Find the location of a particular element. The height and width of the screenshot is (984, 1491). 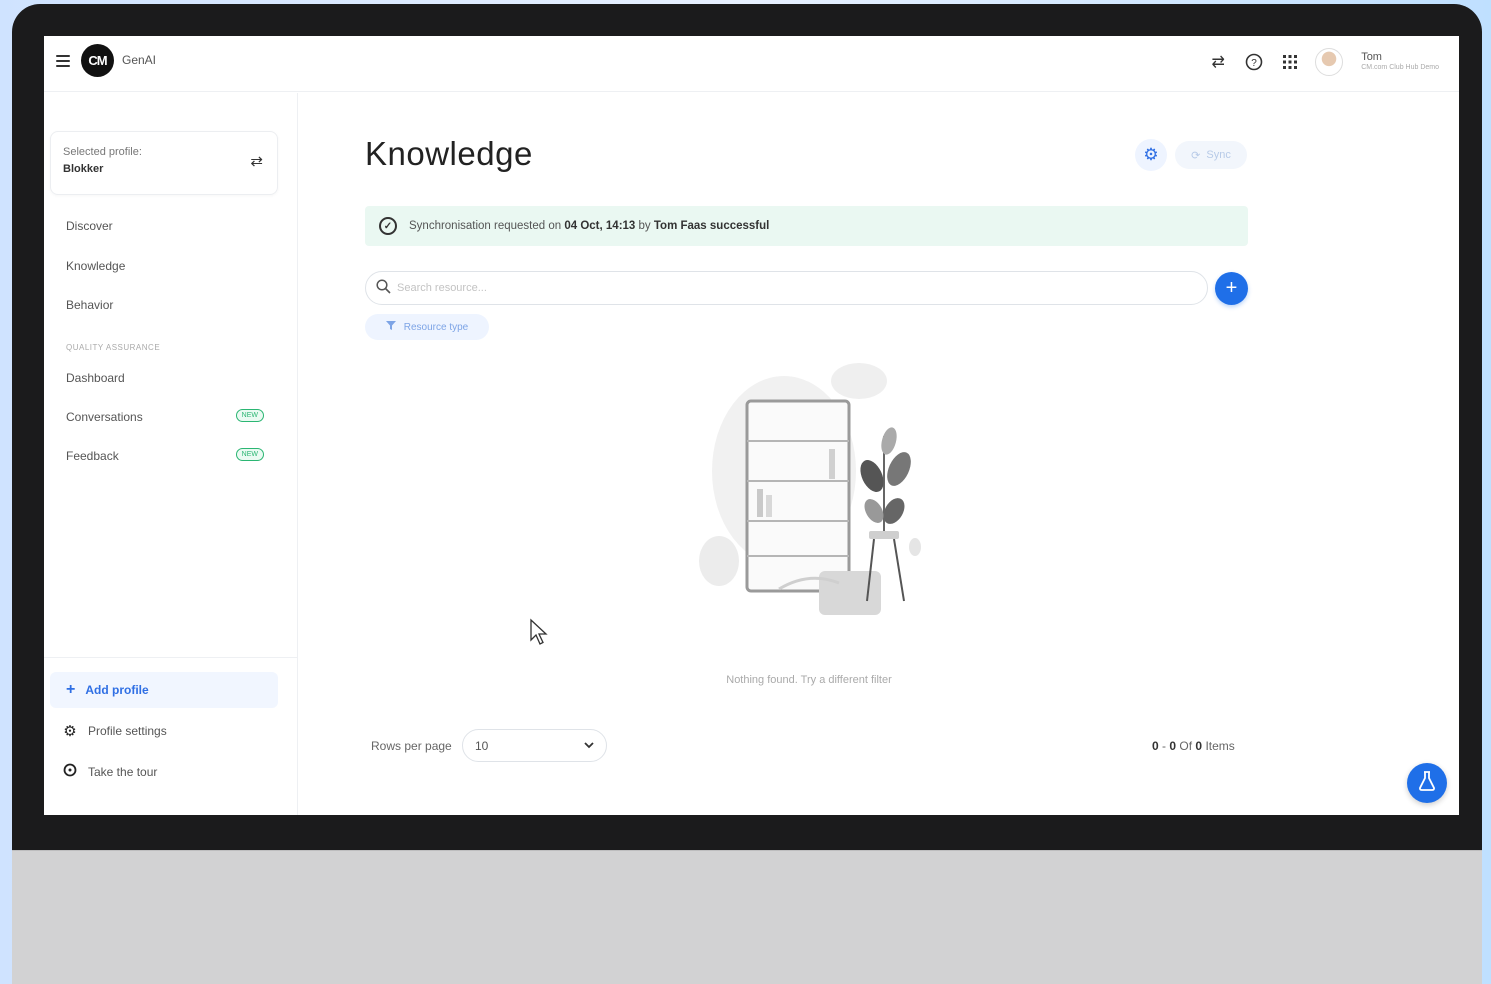

user-menu: Tom CM.com Club Hub Demo is located at coordinates (1400, 62).